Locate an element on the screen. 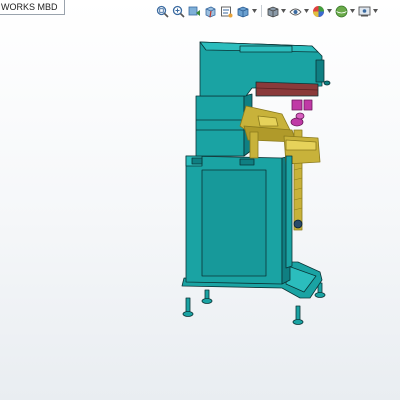  print-pad is located at coordinates (301, 113).